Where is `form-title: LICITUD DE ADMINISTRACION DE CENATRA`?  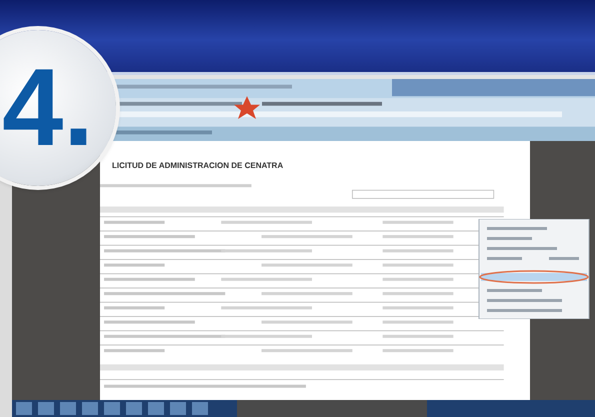
form-title: LICITUD DE ADMINISTRACION DE CENATRA is located at coordinates (198, 165).